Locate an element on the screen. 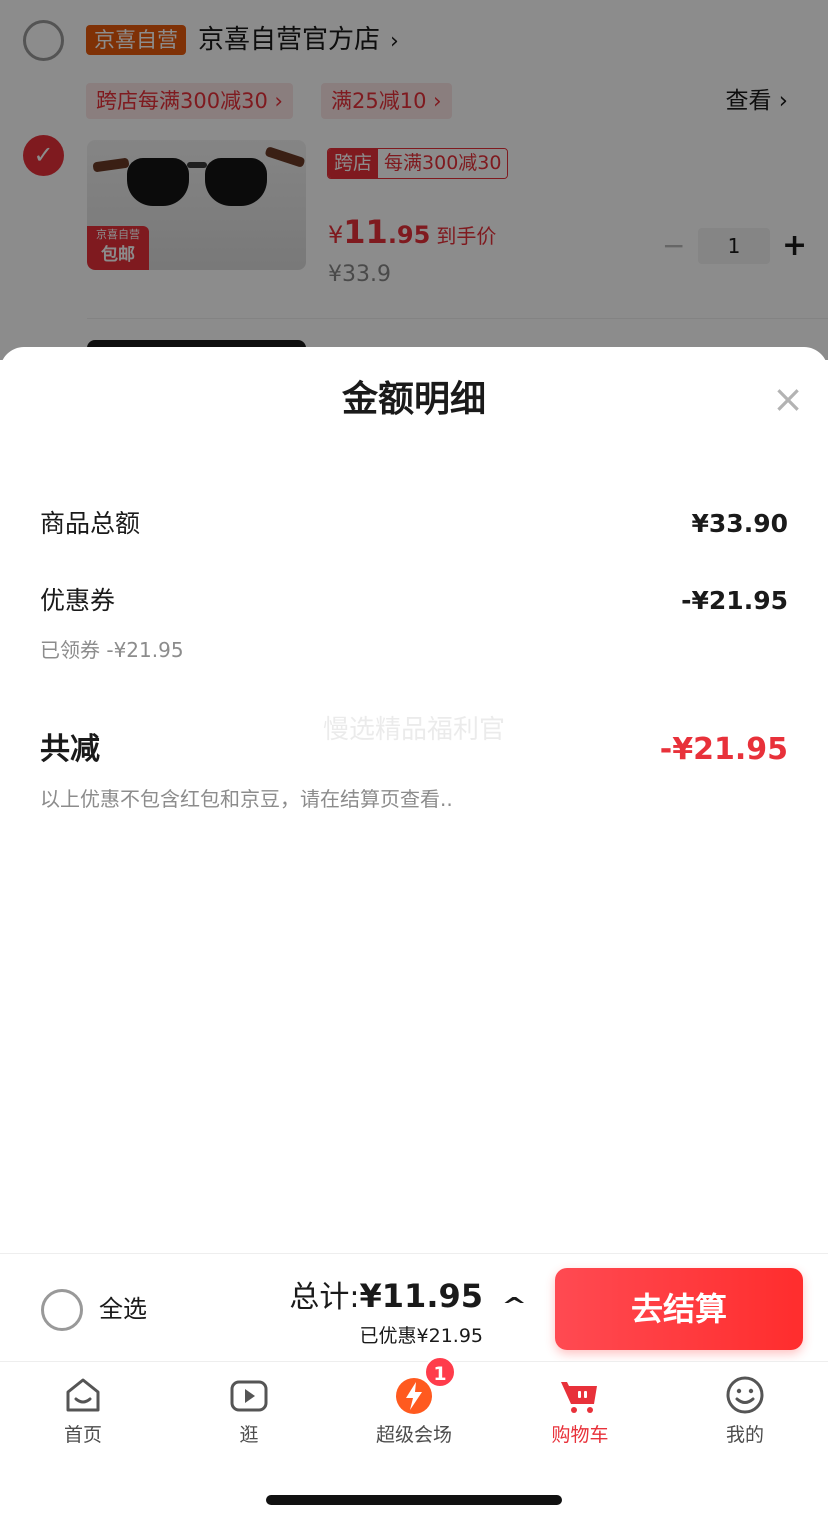 The image size is (828, 1520). tab-browse: 逛 is located at coordinates (249, 1409).